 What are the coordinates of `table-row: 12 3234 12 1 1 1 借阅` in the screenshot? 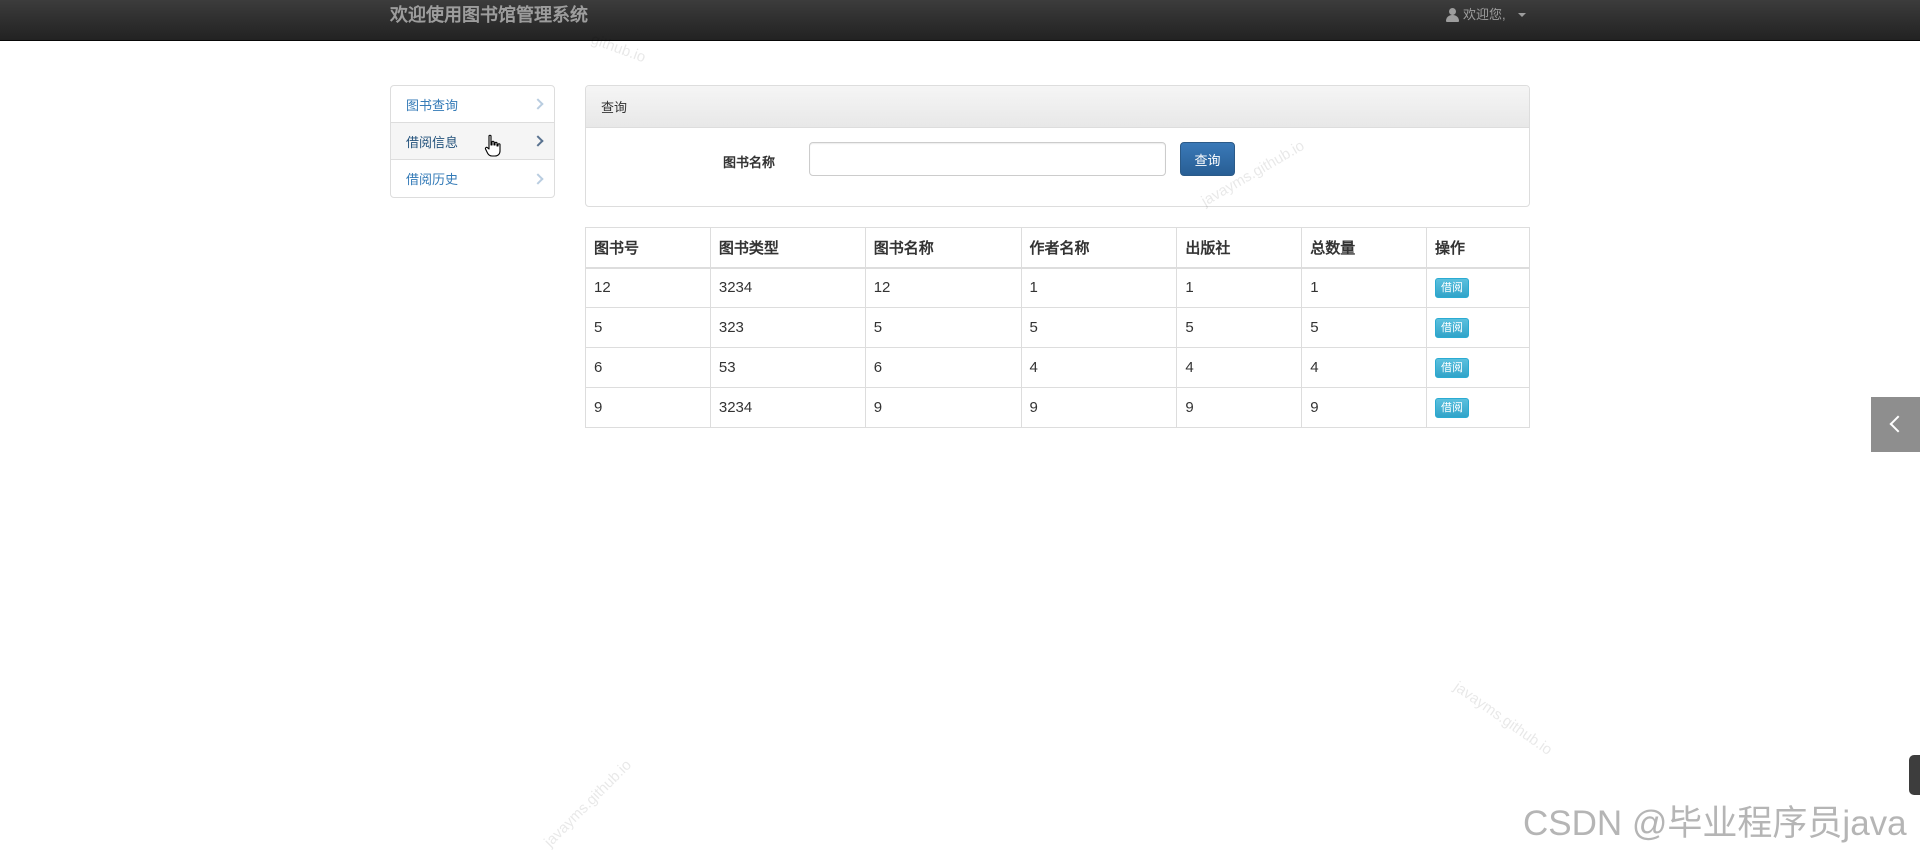 It's located at (1057, 287).